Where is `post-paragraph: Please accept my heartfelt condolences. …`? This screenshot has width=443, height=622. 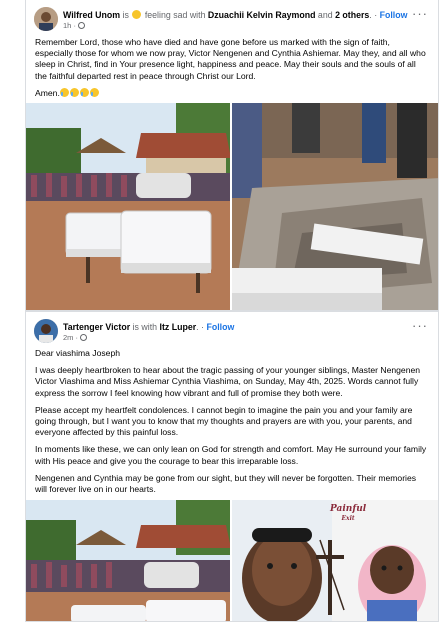
post-paragraph: Please accept my heartfelt condolences. … is located at coordinates (224, 421).